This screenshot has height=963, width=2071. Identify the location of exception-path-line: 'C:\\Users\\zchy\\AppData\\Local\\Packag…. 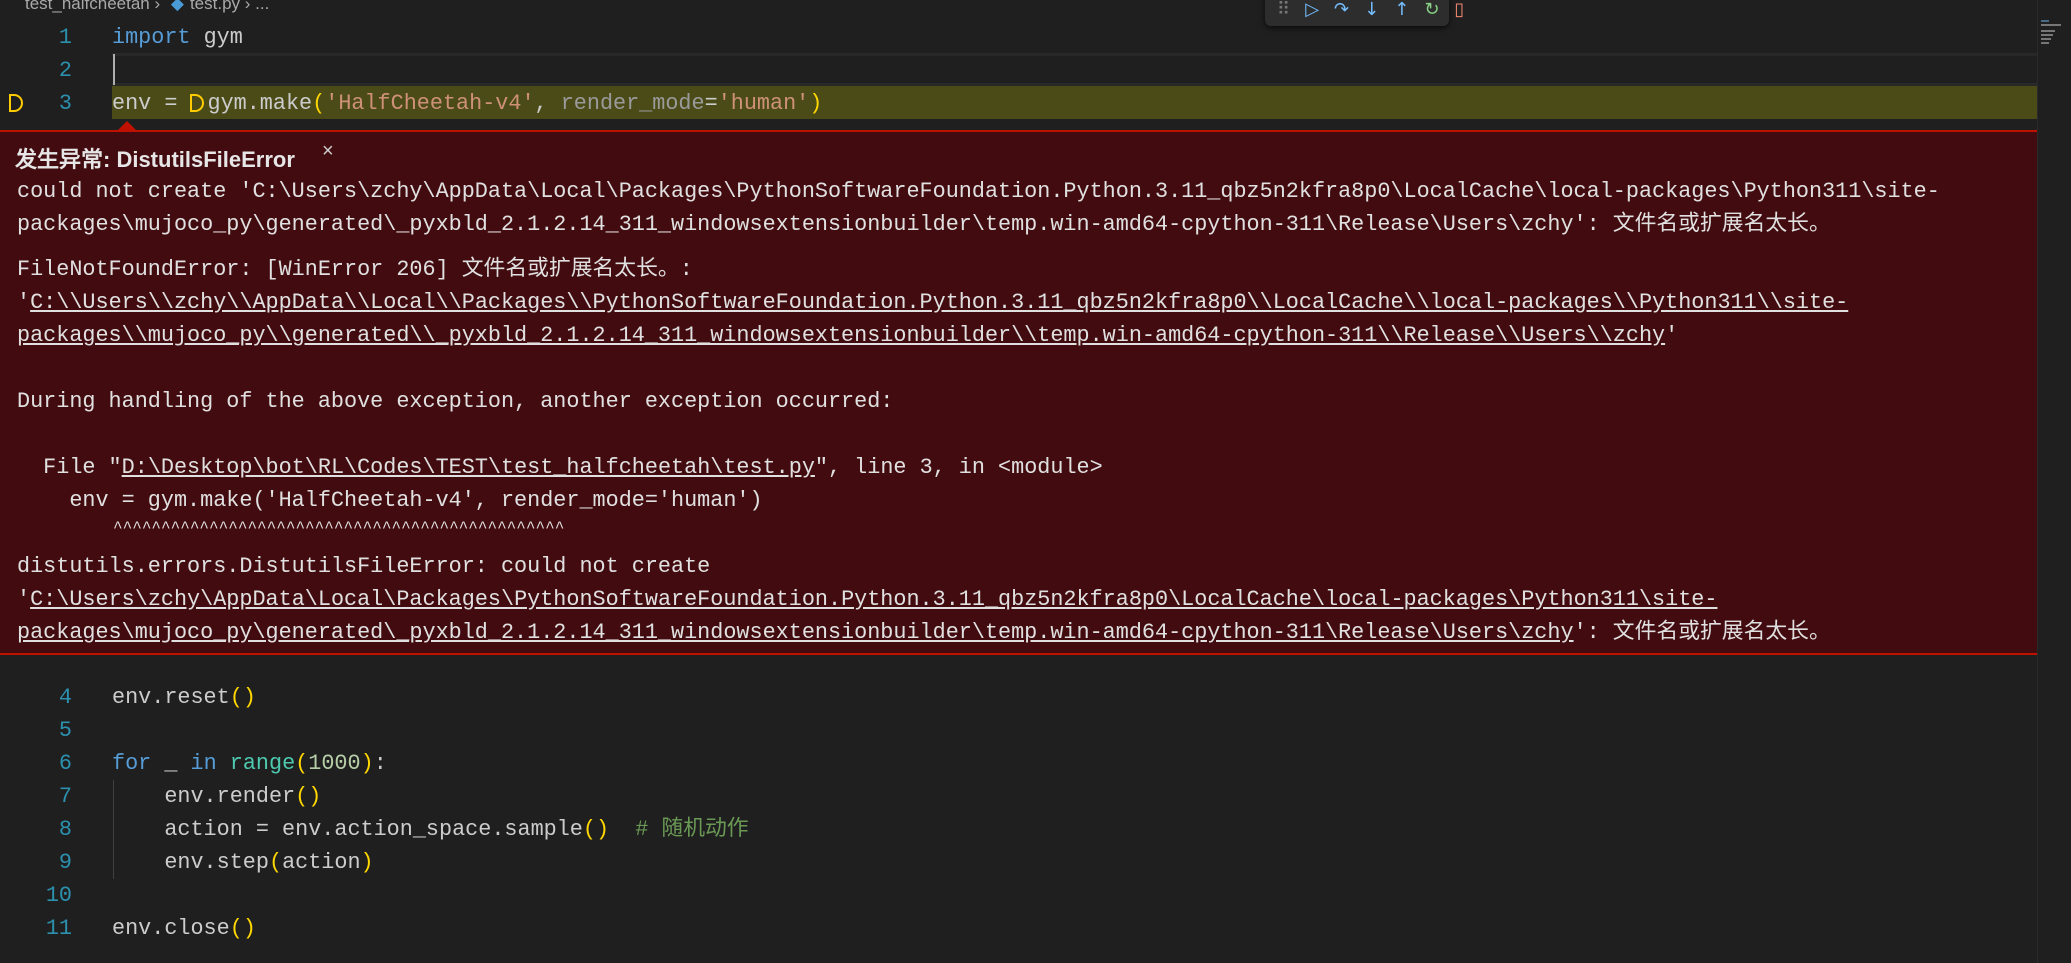
(932, 302).